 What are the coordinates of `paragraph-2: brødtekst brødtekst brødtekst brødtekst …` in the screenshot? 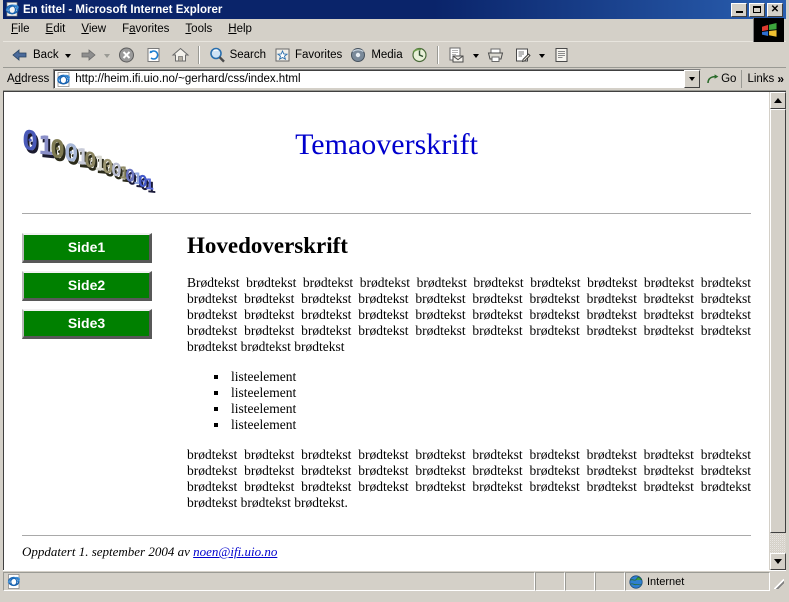 It's located at (469, 478).